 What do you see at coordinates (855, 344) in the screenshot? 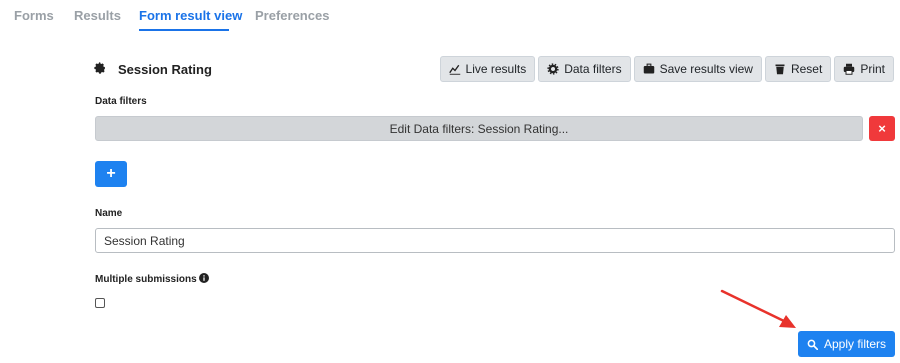
I see `apply-filters-label: Apply filters` at bounding box center [855, 344].